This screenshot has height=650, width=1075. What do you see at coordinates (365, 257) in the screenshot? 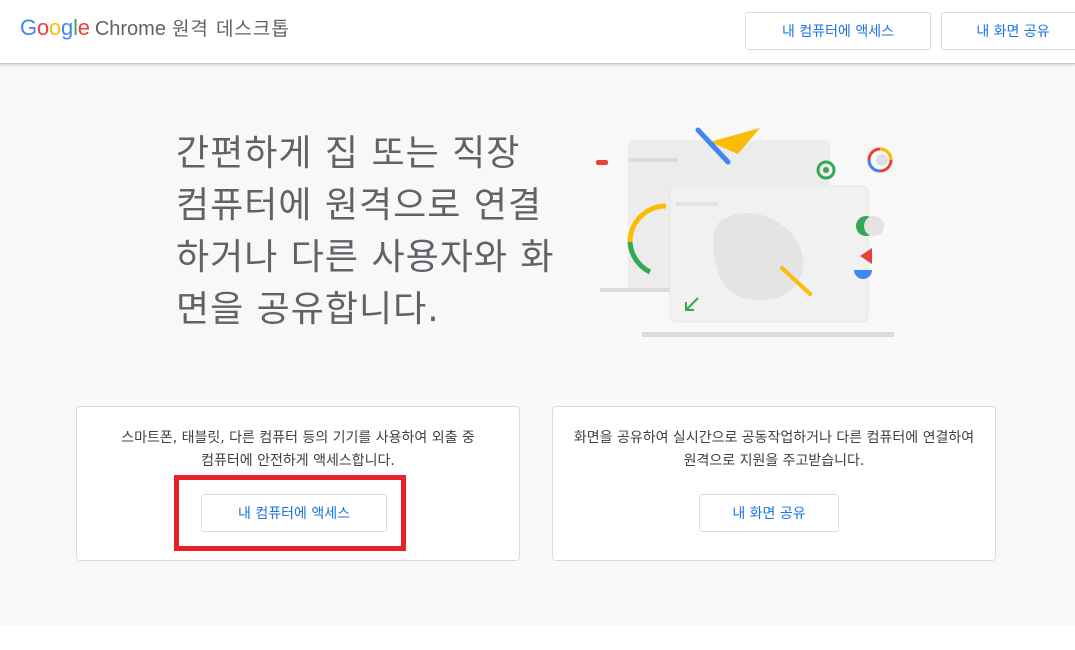
I see `hero-line: 하거나 다른 사용자와 화` at bounding box center [365, 257].